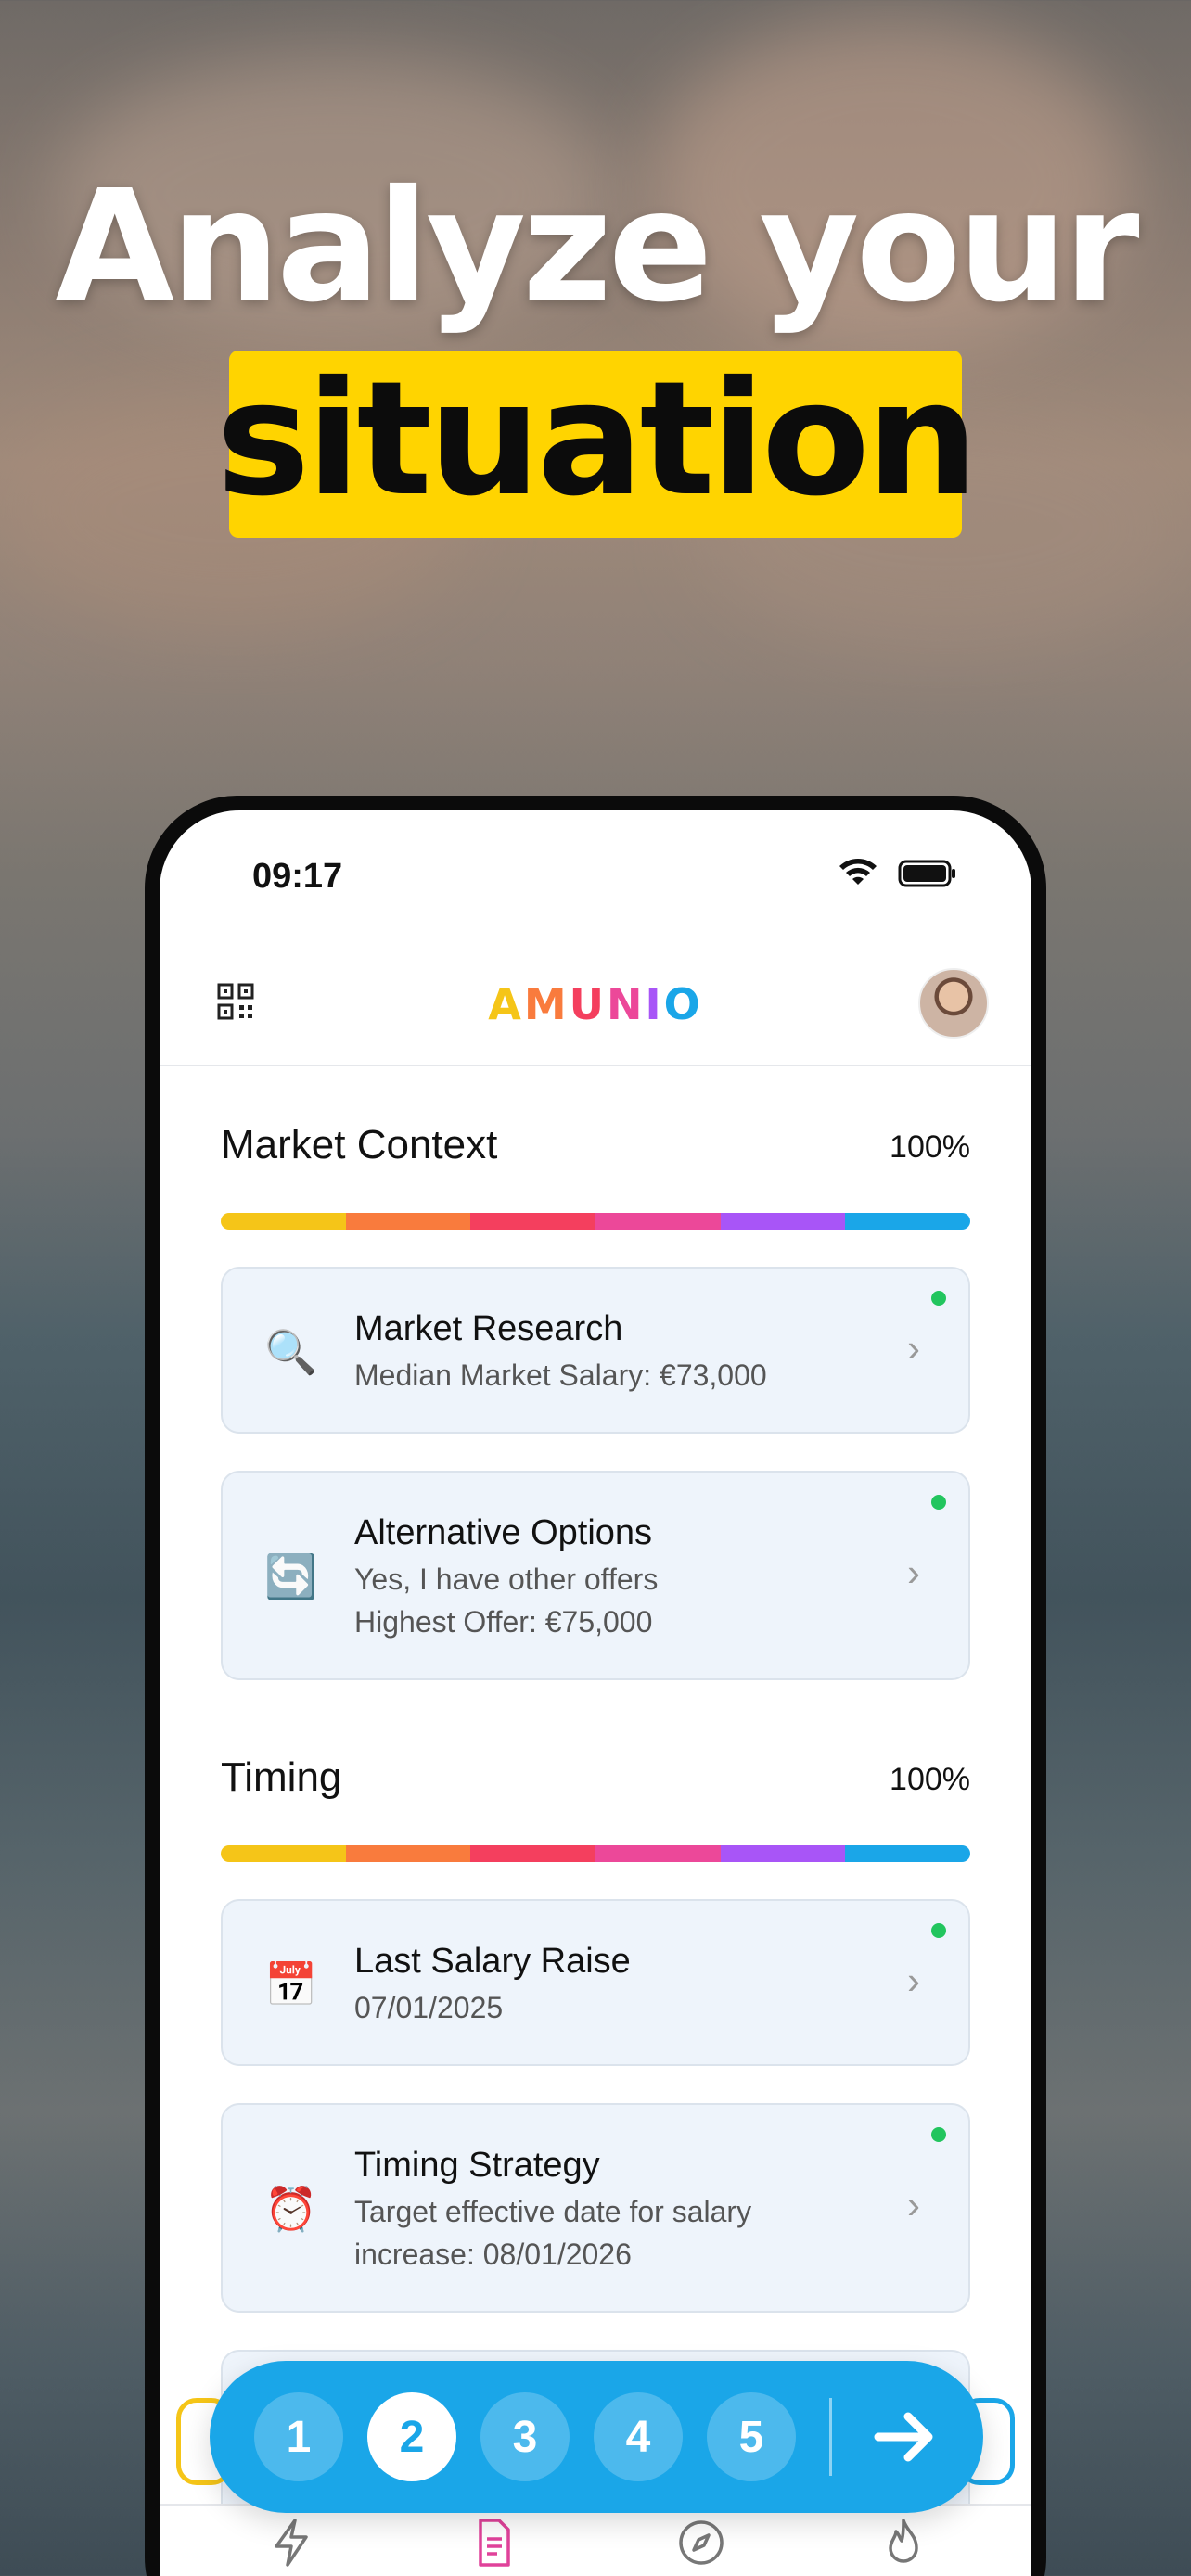 The image size is (1191, 2576). I want to click on step-1-button: 1, so click(298, 2436).